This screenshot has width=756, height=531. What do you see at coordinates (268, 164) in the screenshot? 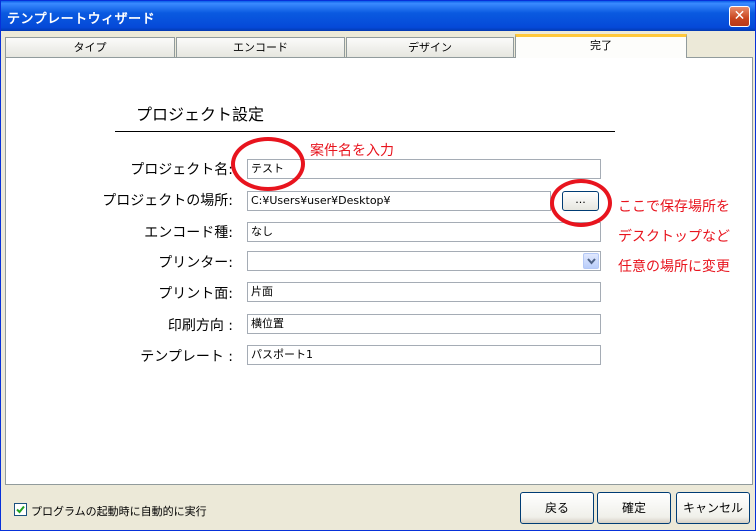
I see `annotation-circle-name` at bounding box center [268, 164].